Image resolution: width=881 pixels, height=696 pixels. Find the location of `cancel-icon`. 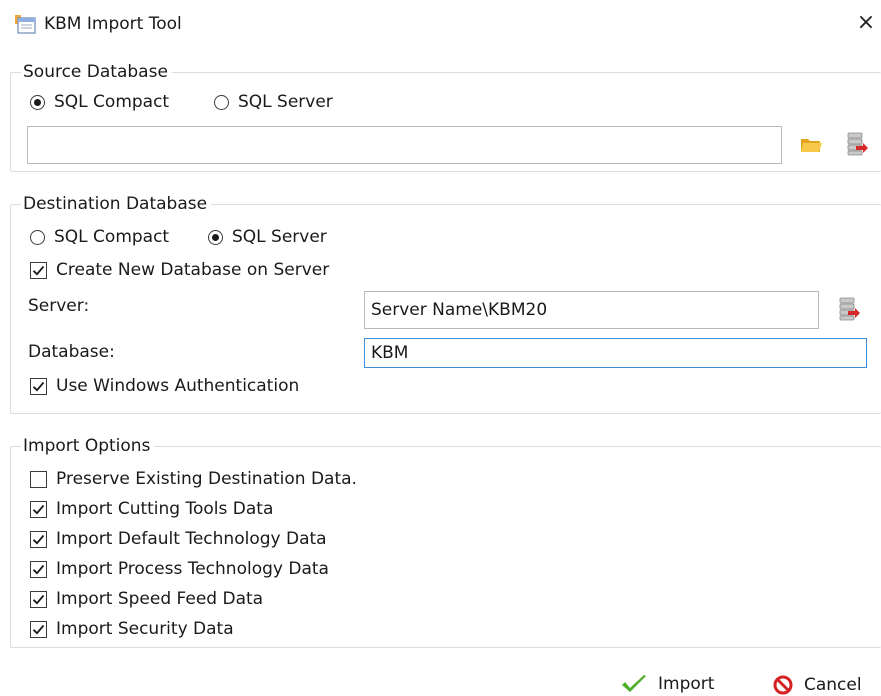

cancel-icon is located at coordinates (783, 685).